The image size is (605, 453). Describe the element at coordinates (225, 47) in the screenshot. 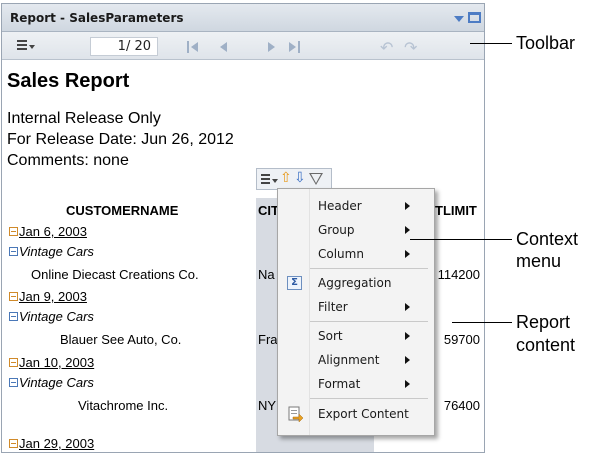

I see `previous-page-icon` at that location.